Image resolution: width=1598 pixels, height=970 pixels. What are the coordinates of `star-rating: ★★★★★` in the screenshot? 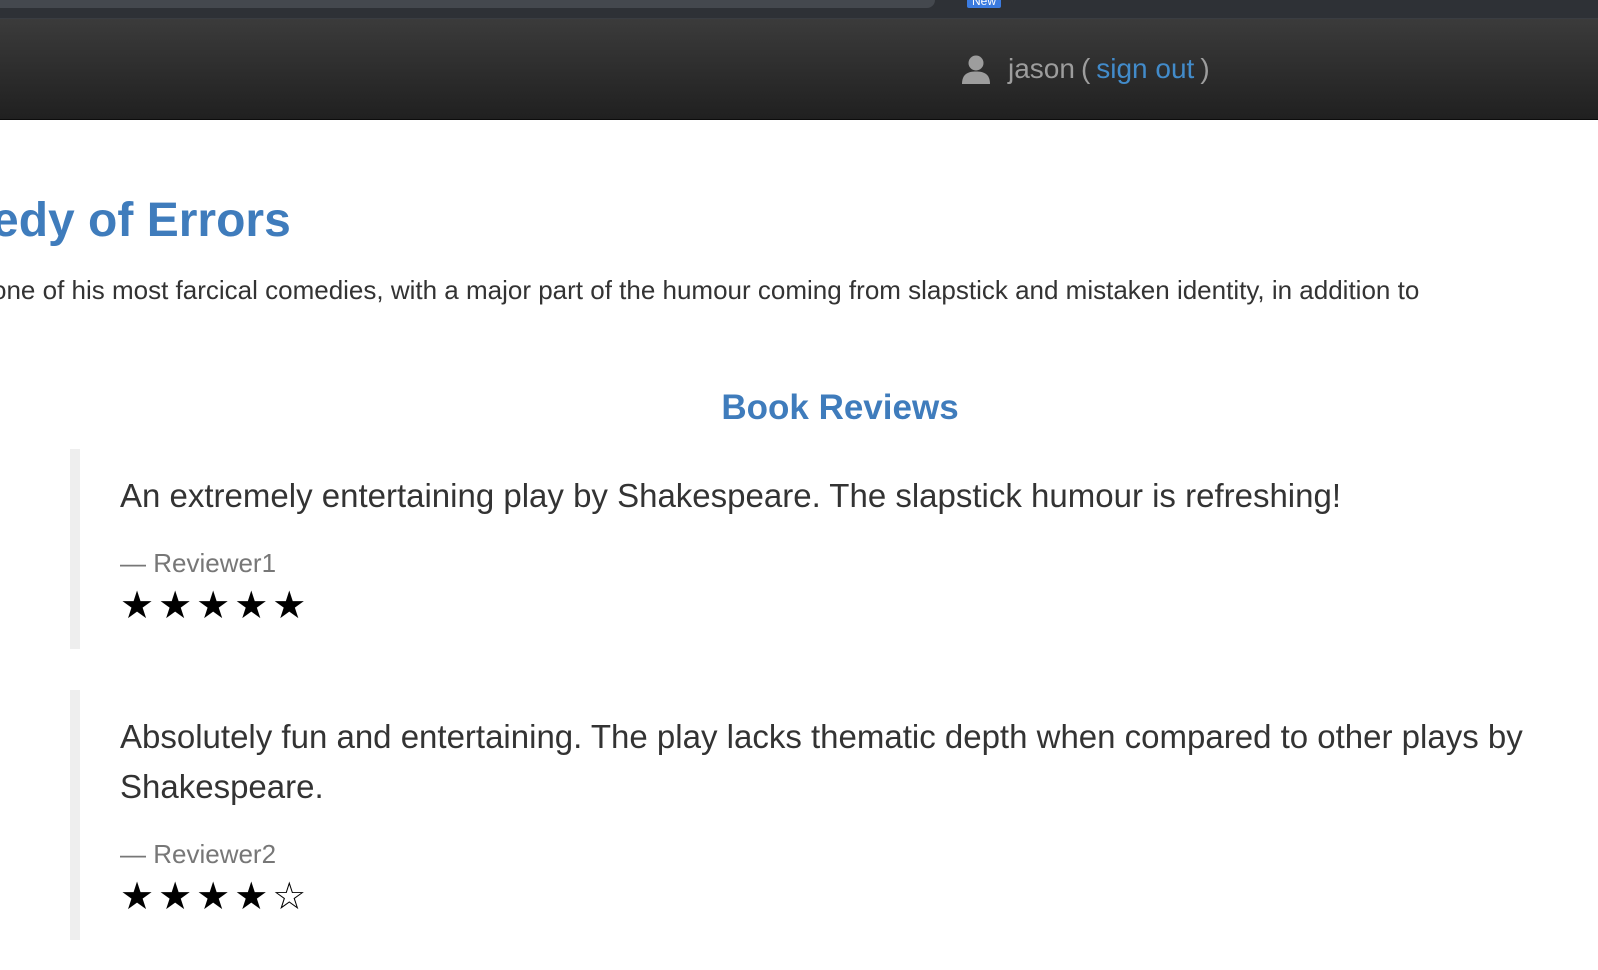 It's located at (215, 605).